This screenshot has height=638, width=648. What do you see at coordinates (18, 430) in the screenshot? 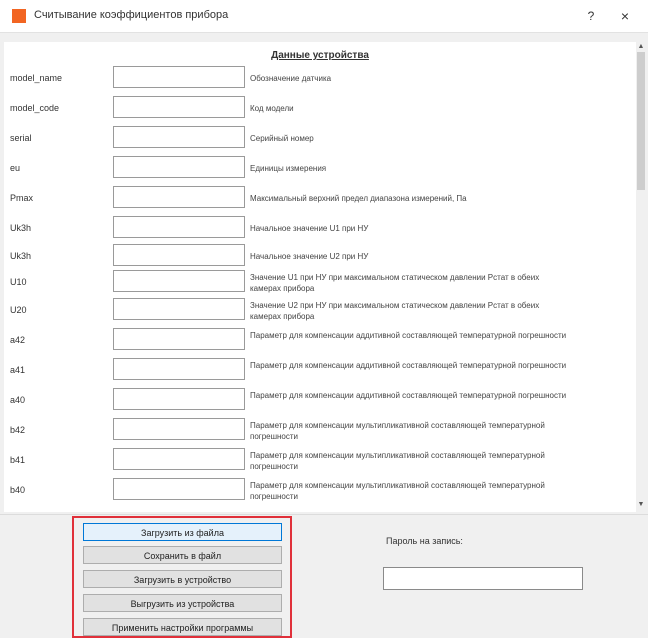
I see `param-name: b42` at bounding box center [18, 430].